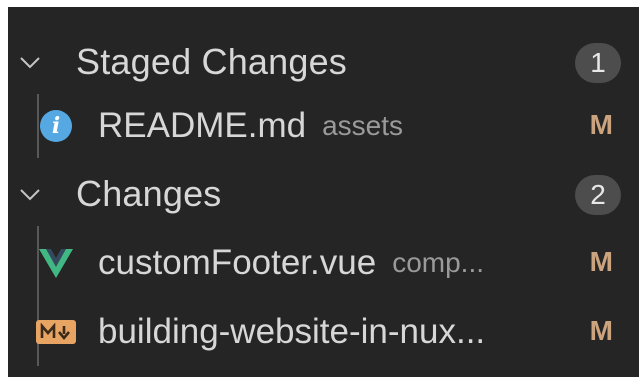 The width and height of the screenshot is (642, 384). What do you see at coordinates (237, 262) in the screenshot?
I see `file-name: customFooter.vue` at bounding box center [237, 262].